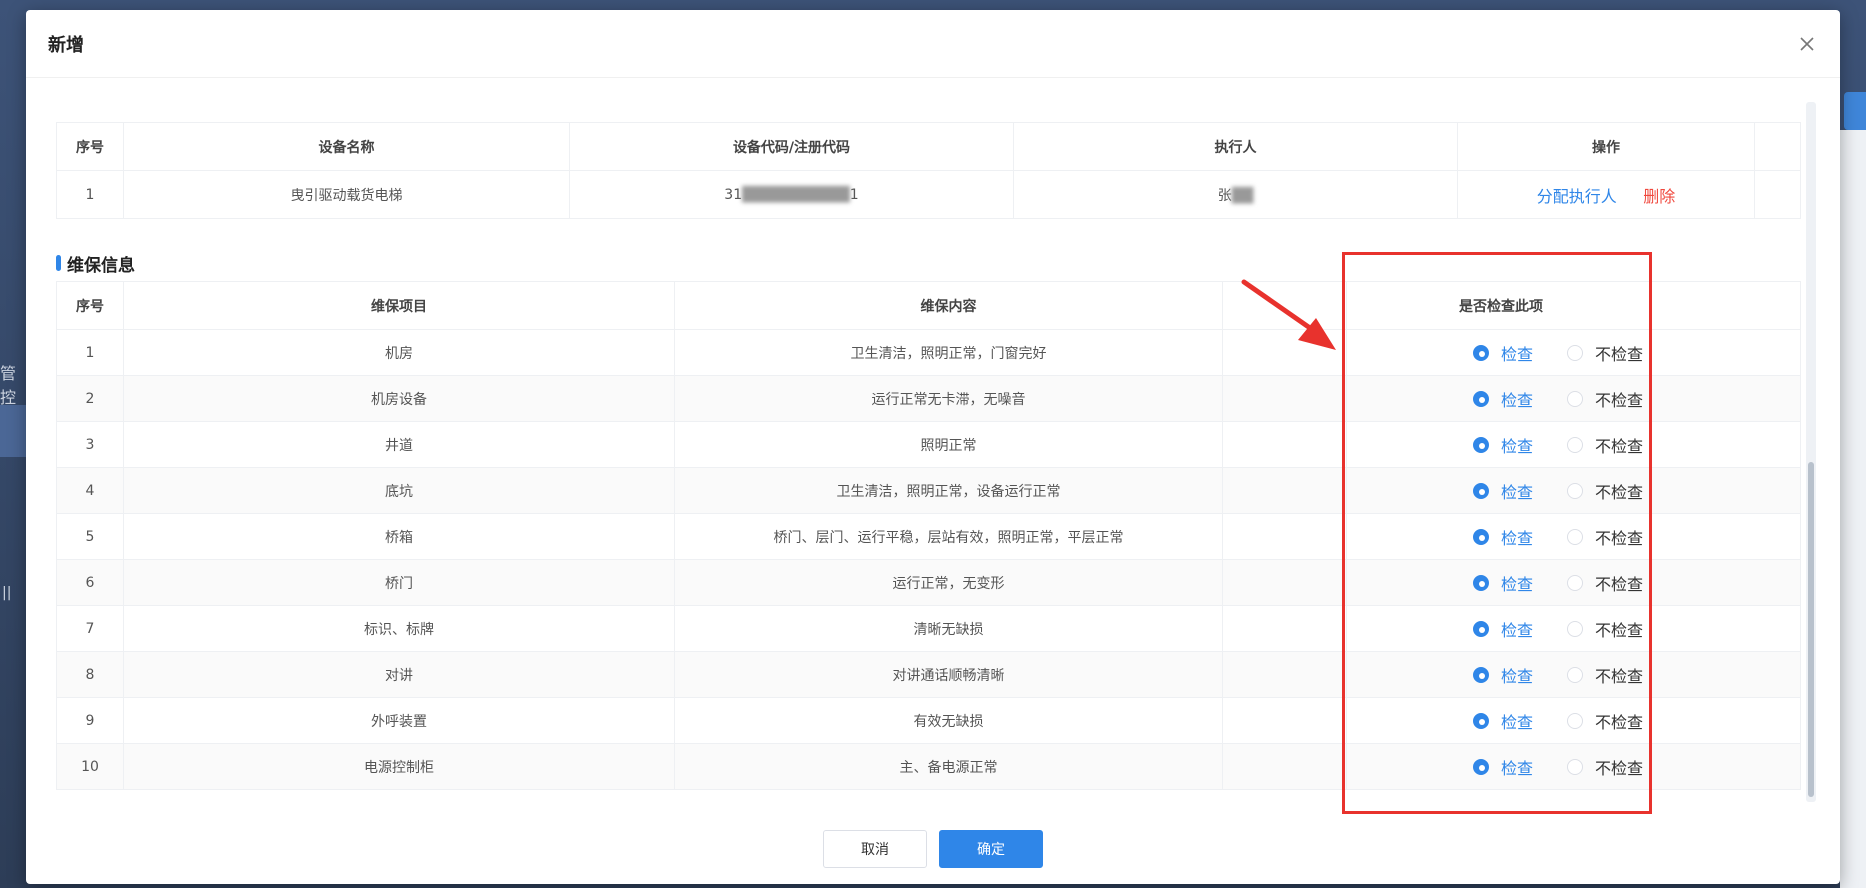  What do you see at coordinates (933, 849) in the screenshot?
I see `dialog-footer: 取消 确定` at bounding box center [933, 849].